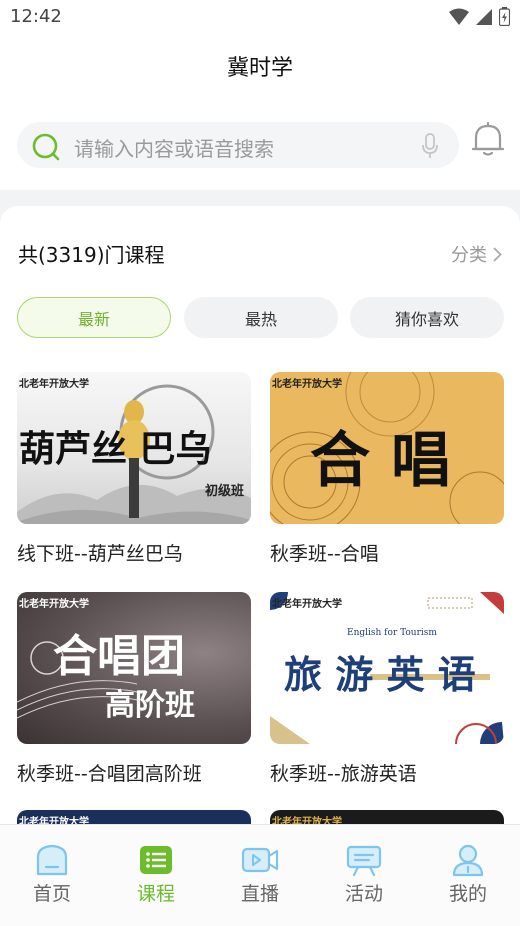 The height and width of the screenshot is (926, 520). What do you see at coordinates (115, 449) in the screenshot?
I see `cover-title: 葫芦丝 巴乌` at bounding box center [115, 449].